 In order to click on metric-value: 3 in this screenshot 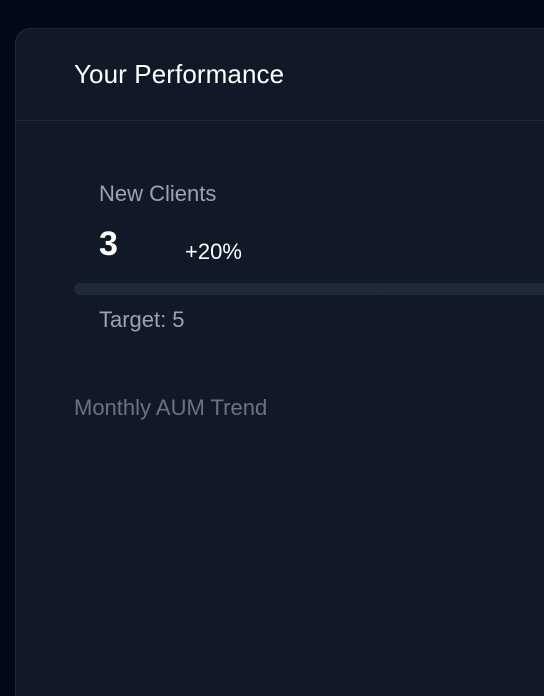, I will do `click(108, 244)`.